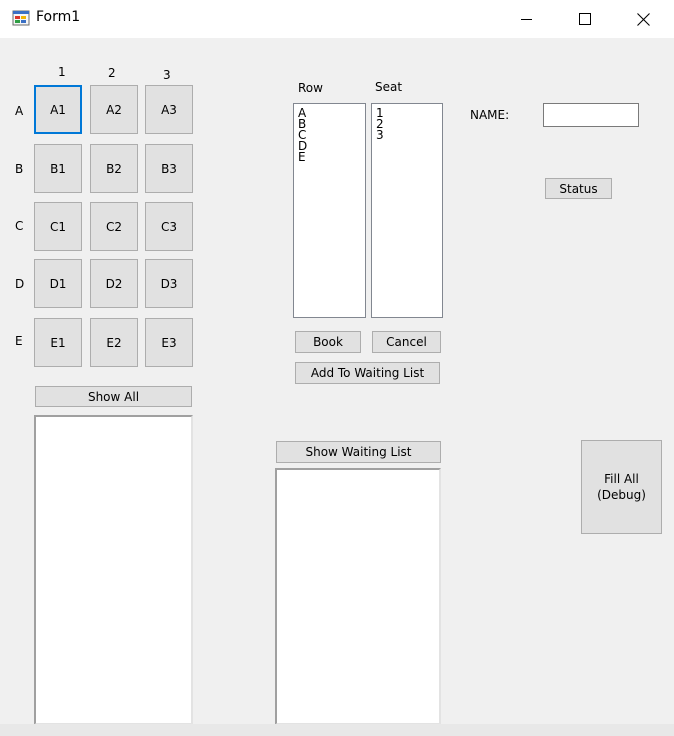  What do you see at coordinates (114, 109) in the screenshot?
I see `seat-button-a2: A2` at bounding box center [114, 109].